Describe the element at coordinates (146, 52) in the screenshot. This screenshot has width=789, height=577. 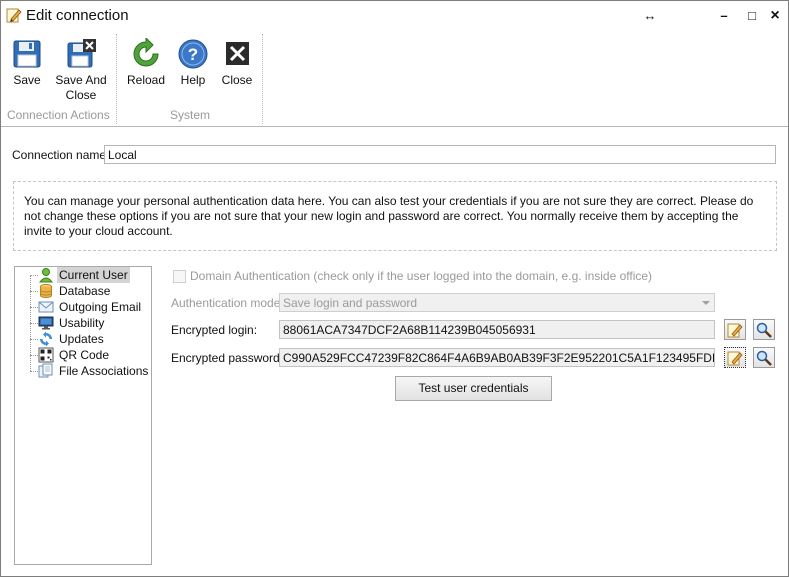
I see `reload-icon` at that location.